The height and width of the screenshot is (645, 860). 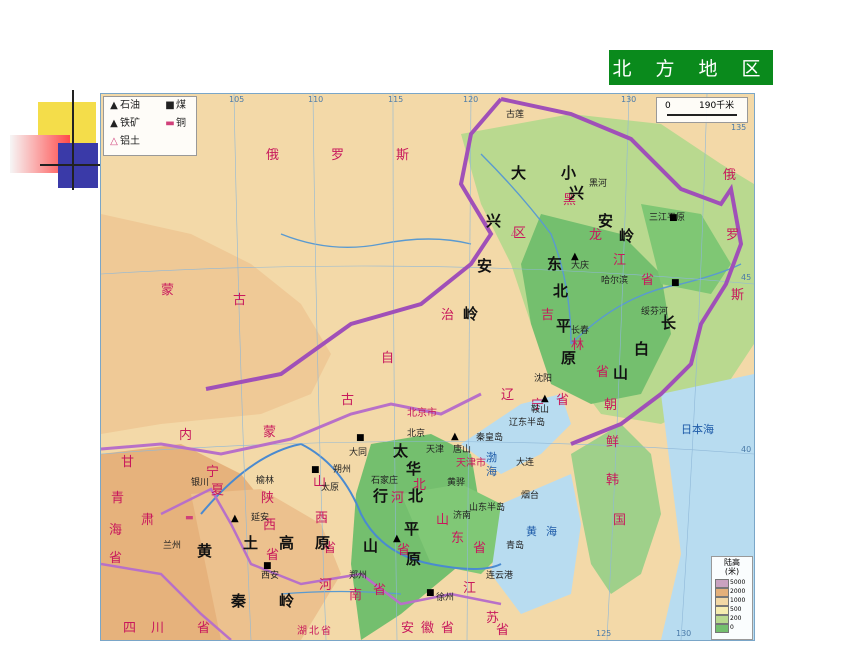 What do you see at coordinates (717, 106) in the screenshot?
I see `scale-distance: 190千米` at bounding box center [717, 106].